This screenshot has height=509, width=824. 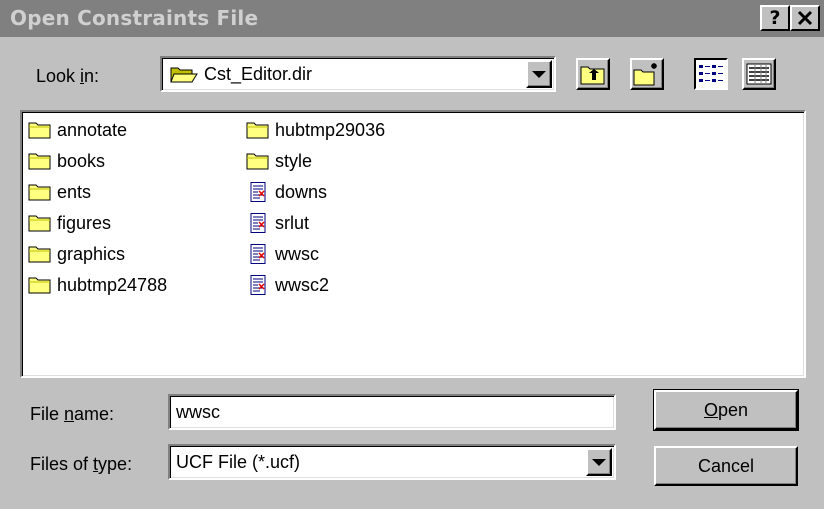 What do you see at coordinates (198, 412) in the screenshot?
I see `file-name-value: wwsc` at bounding box center [198, 412].